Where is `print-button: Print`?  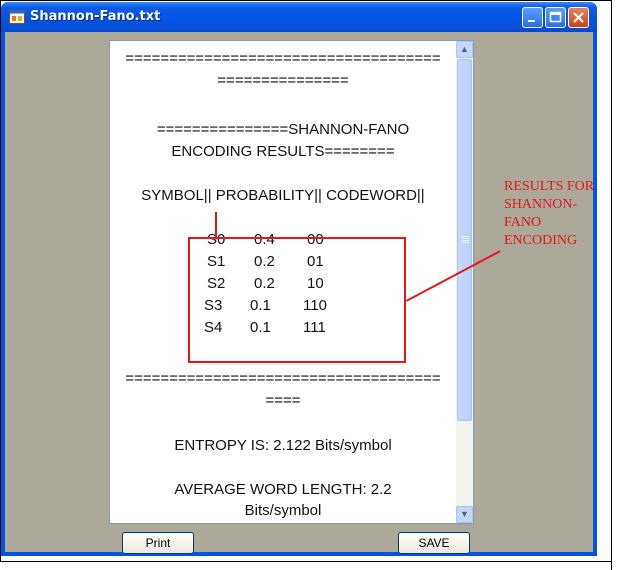 print-button: Print is located at coordinates (158, 543).